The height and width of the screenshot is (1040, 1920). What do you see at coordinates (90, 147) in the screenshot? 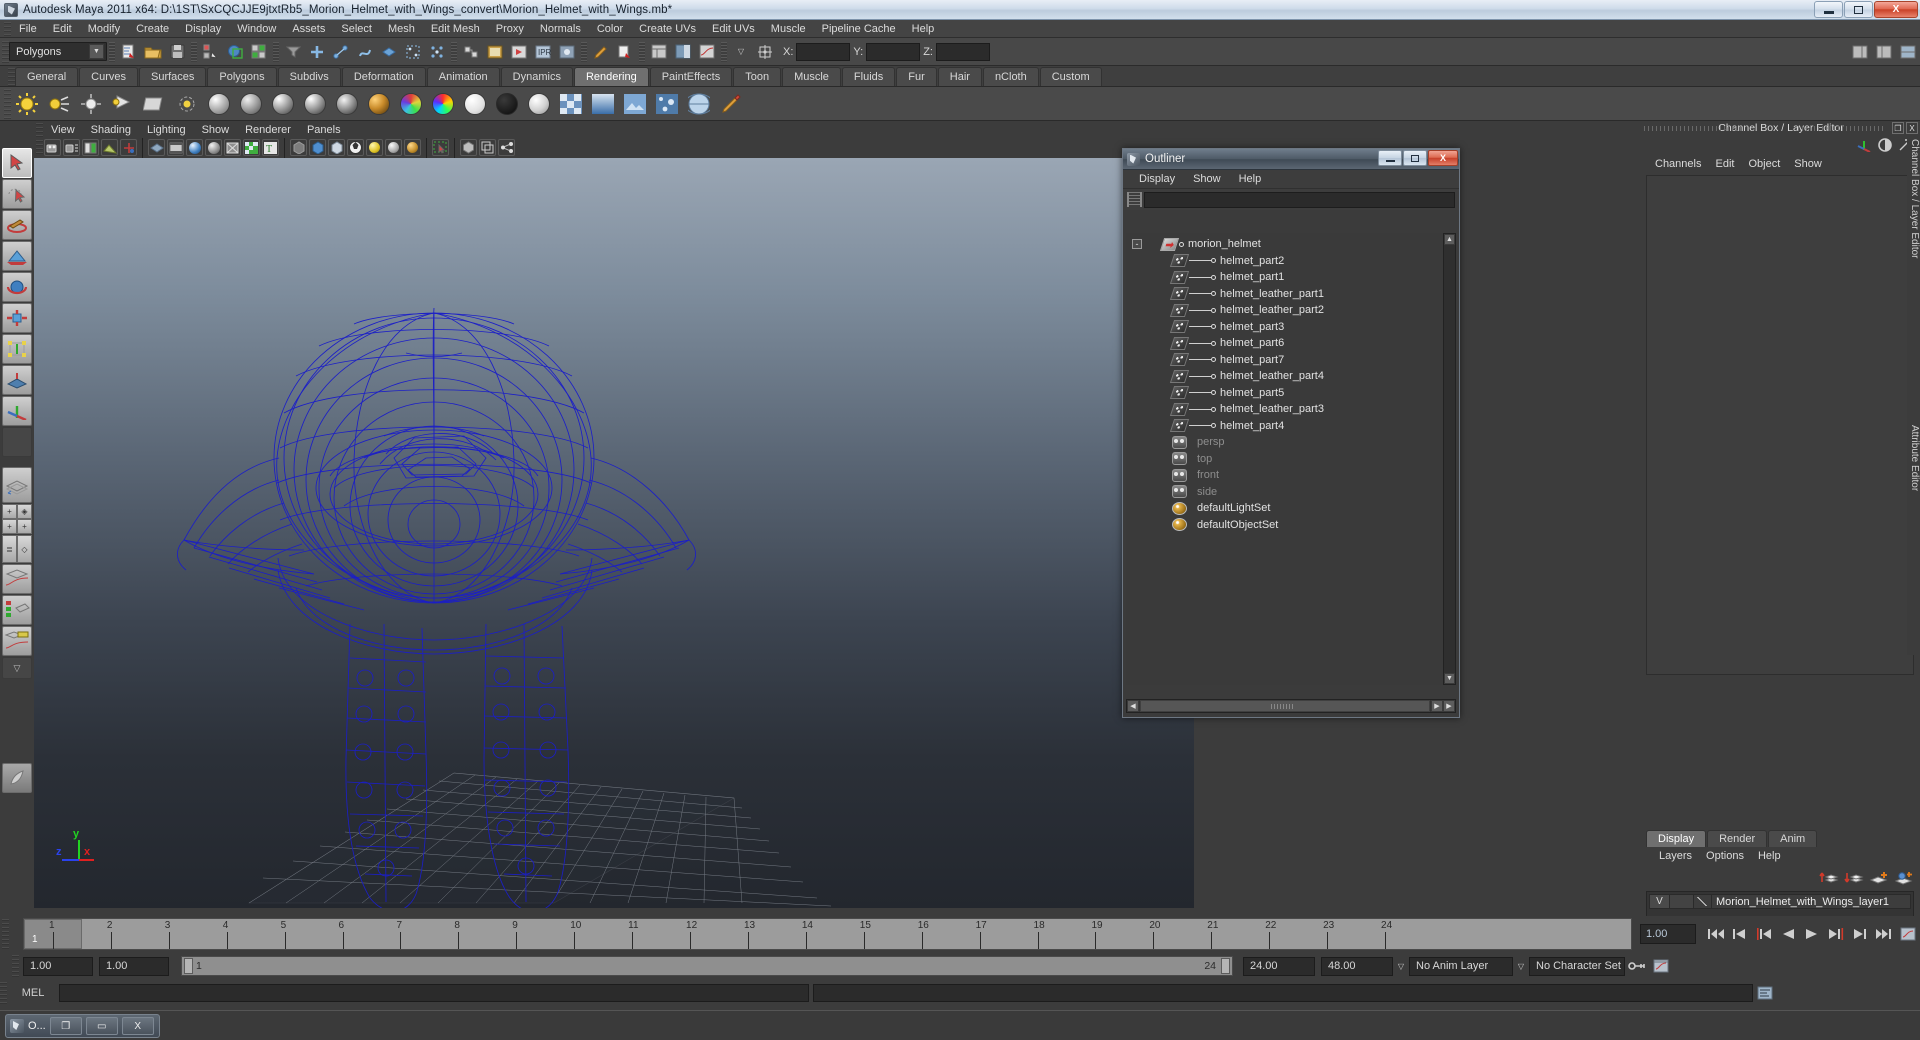
I see `bookmark-icon` at bounding box center [90, 147].